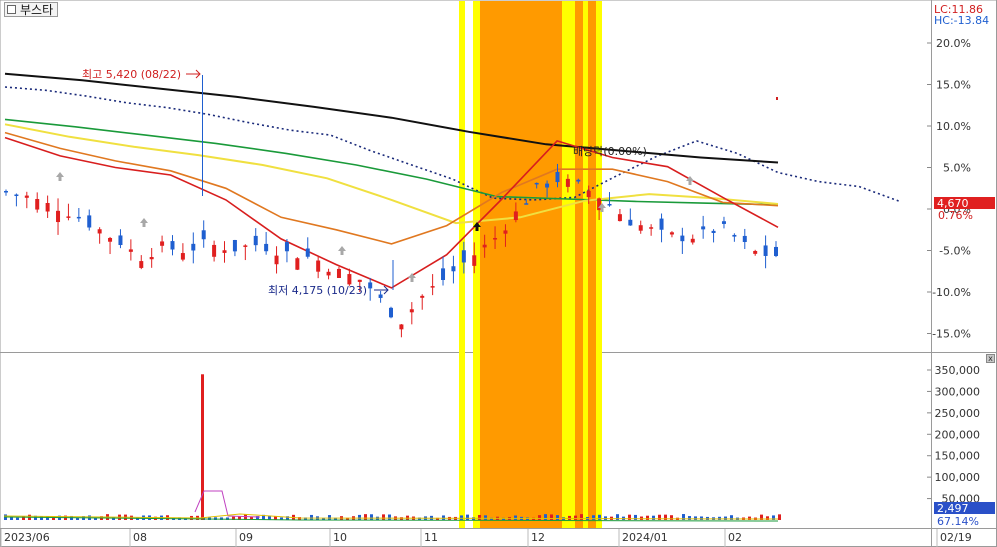 Image resolution: width=997 pixels, height=547 pixels. Describe the element at coordinates (958, 477) in the screenshot. I see `volume-axis-label: 100,000` at that location.